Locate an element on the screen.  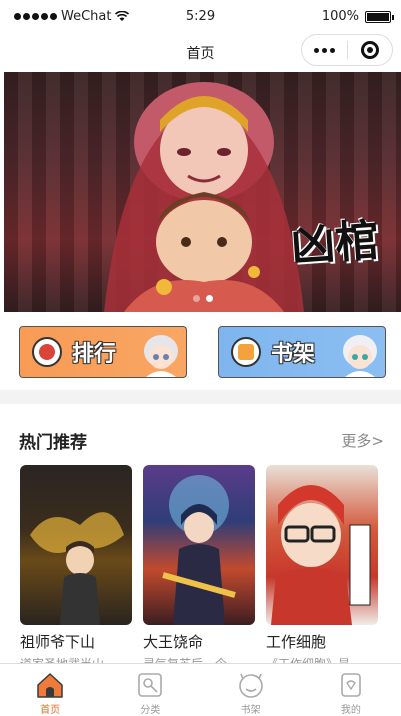
bookshelf-label: 书架 is located at coordinates (293, 354).